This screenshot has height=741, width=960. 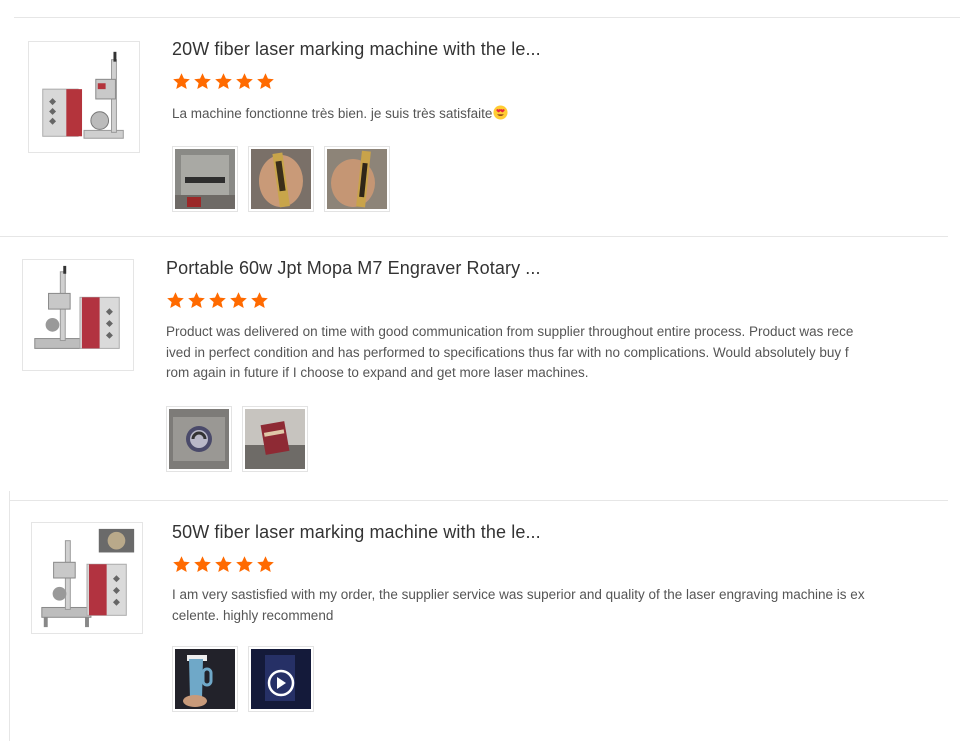 What do you see at coordinates (500, 112) in the screenshot?
I see `heart-eyes-emoji-icon` at bounding box center [500, 112].